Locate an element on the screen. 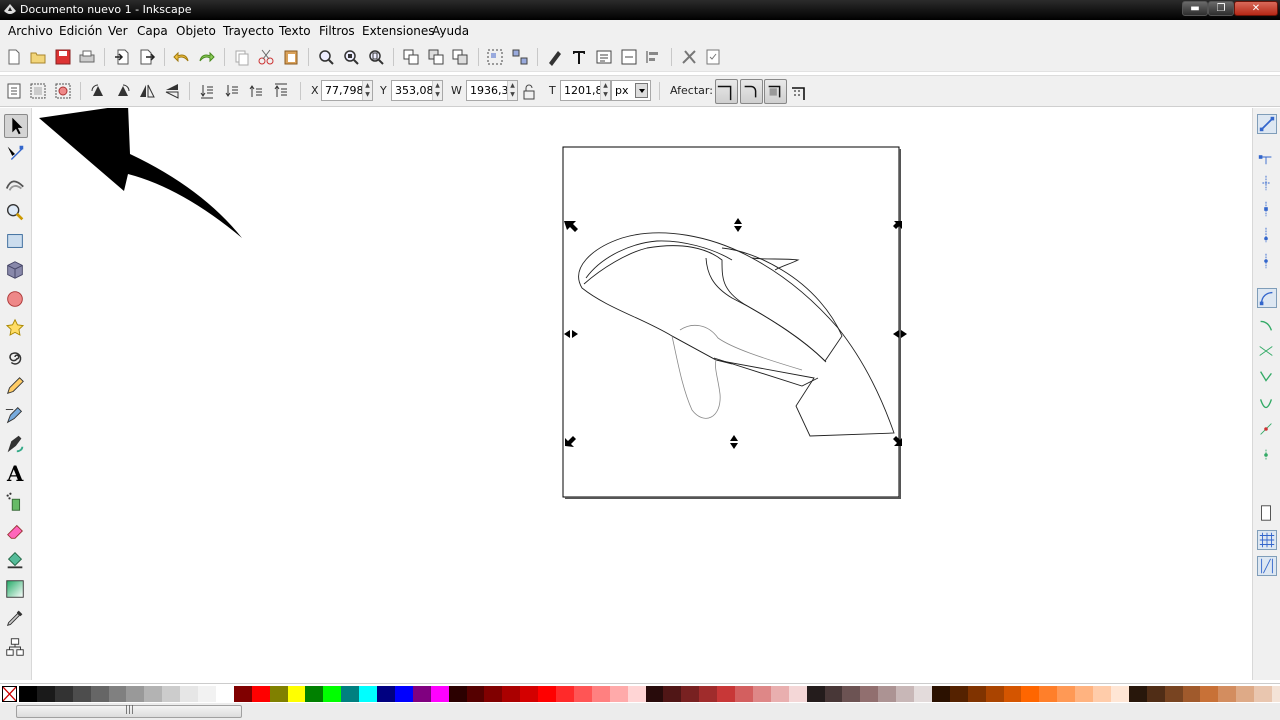  snap-object-center-toggle is located at coordinates (1267, 456).